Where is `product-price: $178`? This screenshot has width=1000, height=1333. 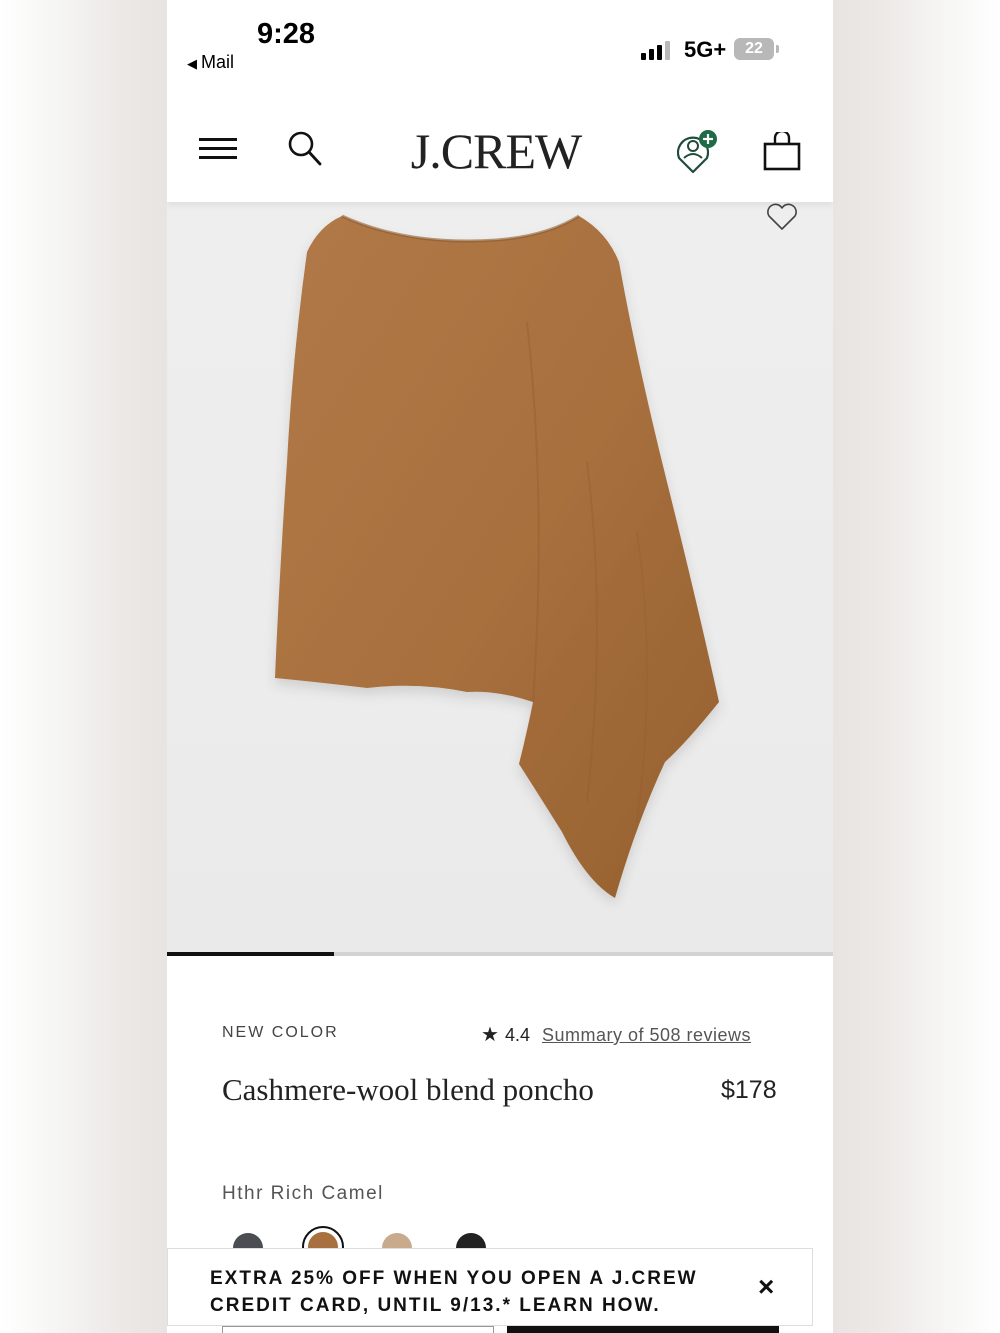
product-price: $178 is located at coordinates (749, 1090).